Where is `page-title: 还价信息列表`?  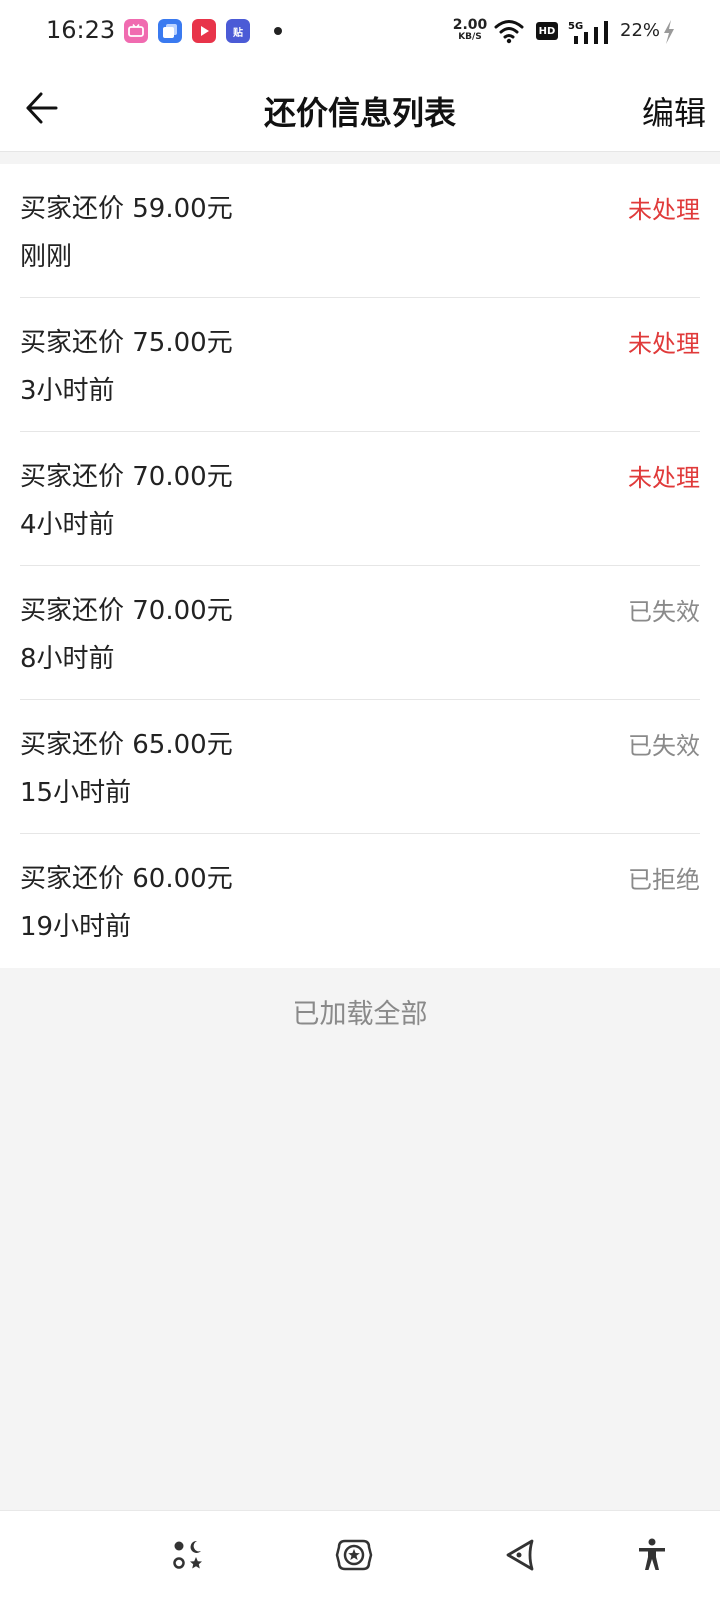 page-title: 还价信息列表 is located at coordinates (359, 113).